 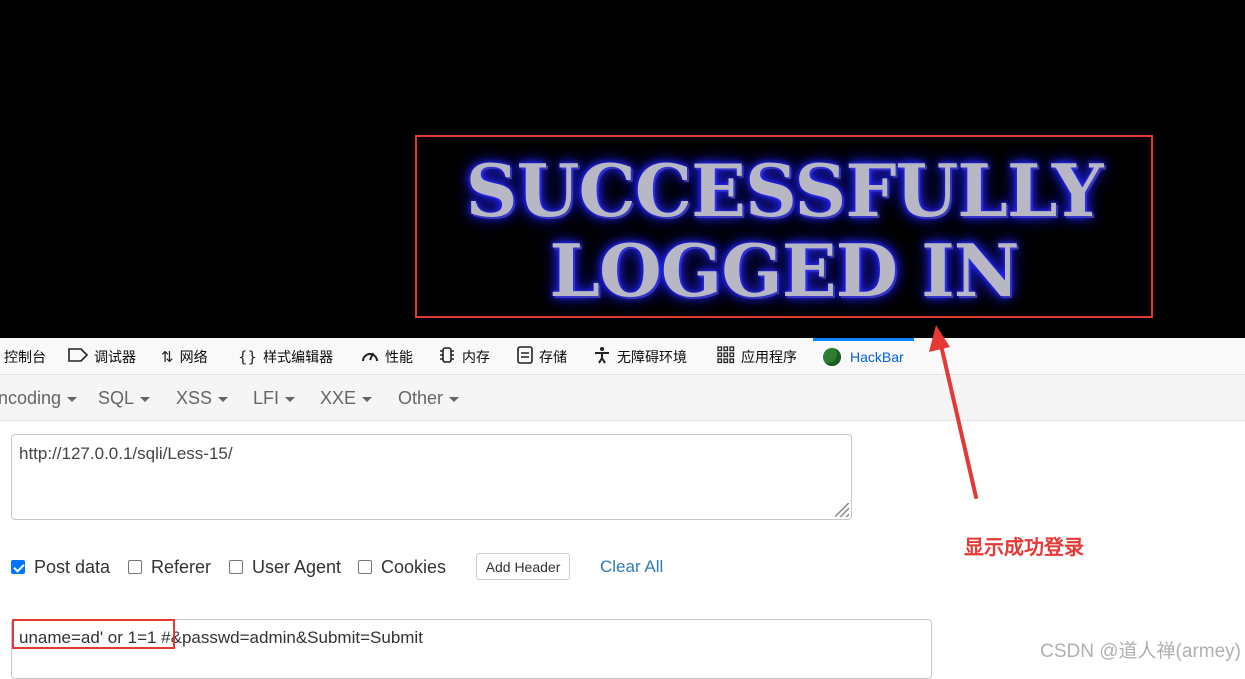 I want to click on option-cookies-label: Cookies, so click(x=414, y=566).